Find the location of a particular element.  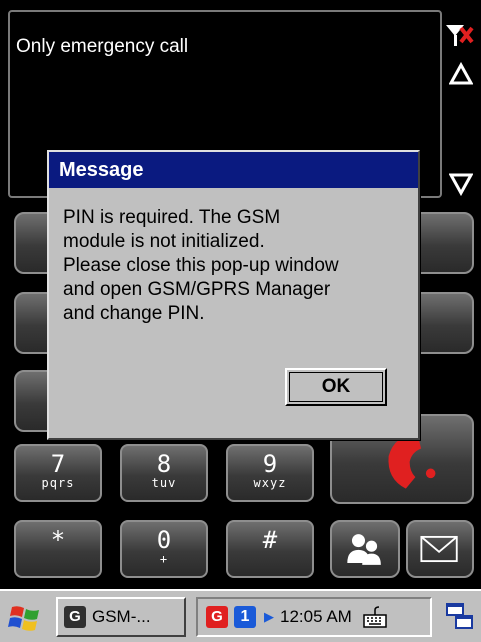

dialog-title: Message is located at coordinates (233, 170).